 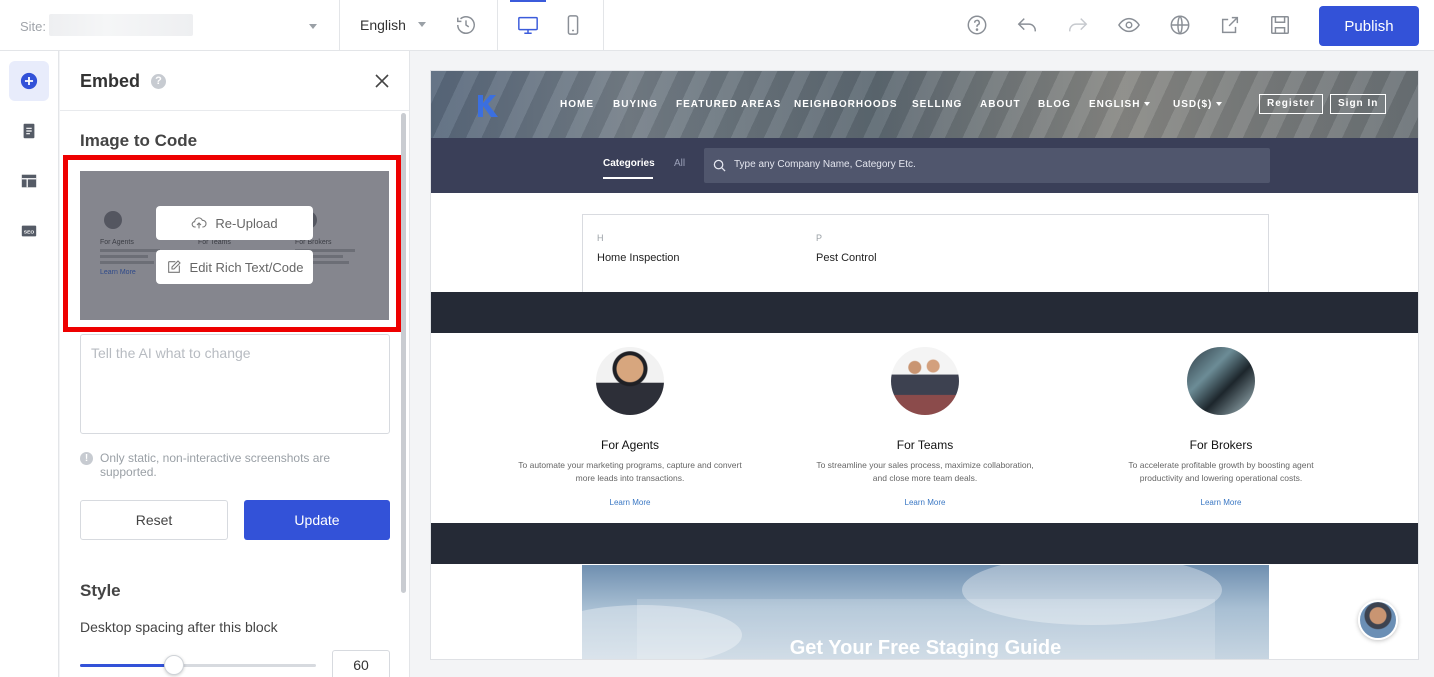 I want to click on search-placeholder: Type any Company Name, Category Etc., so click(x=825, y=164).